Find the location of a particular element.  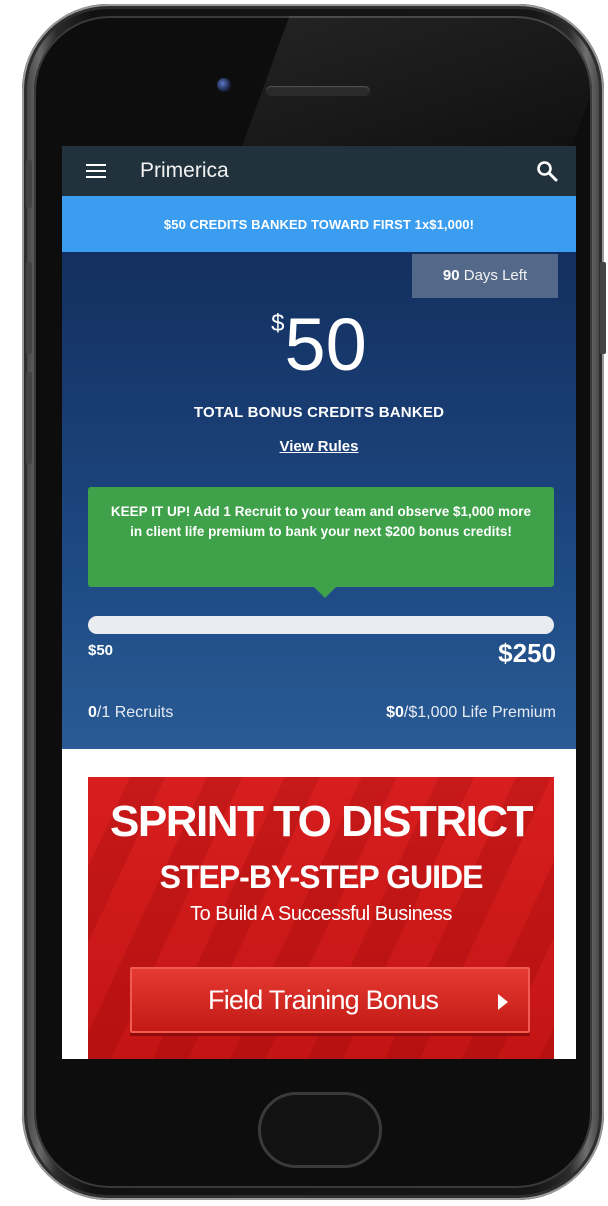

promo-subtitle: STEP-BY-STEP GUIDE is located at coordinates (321, 877).